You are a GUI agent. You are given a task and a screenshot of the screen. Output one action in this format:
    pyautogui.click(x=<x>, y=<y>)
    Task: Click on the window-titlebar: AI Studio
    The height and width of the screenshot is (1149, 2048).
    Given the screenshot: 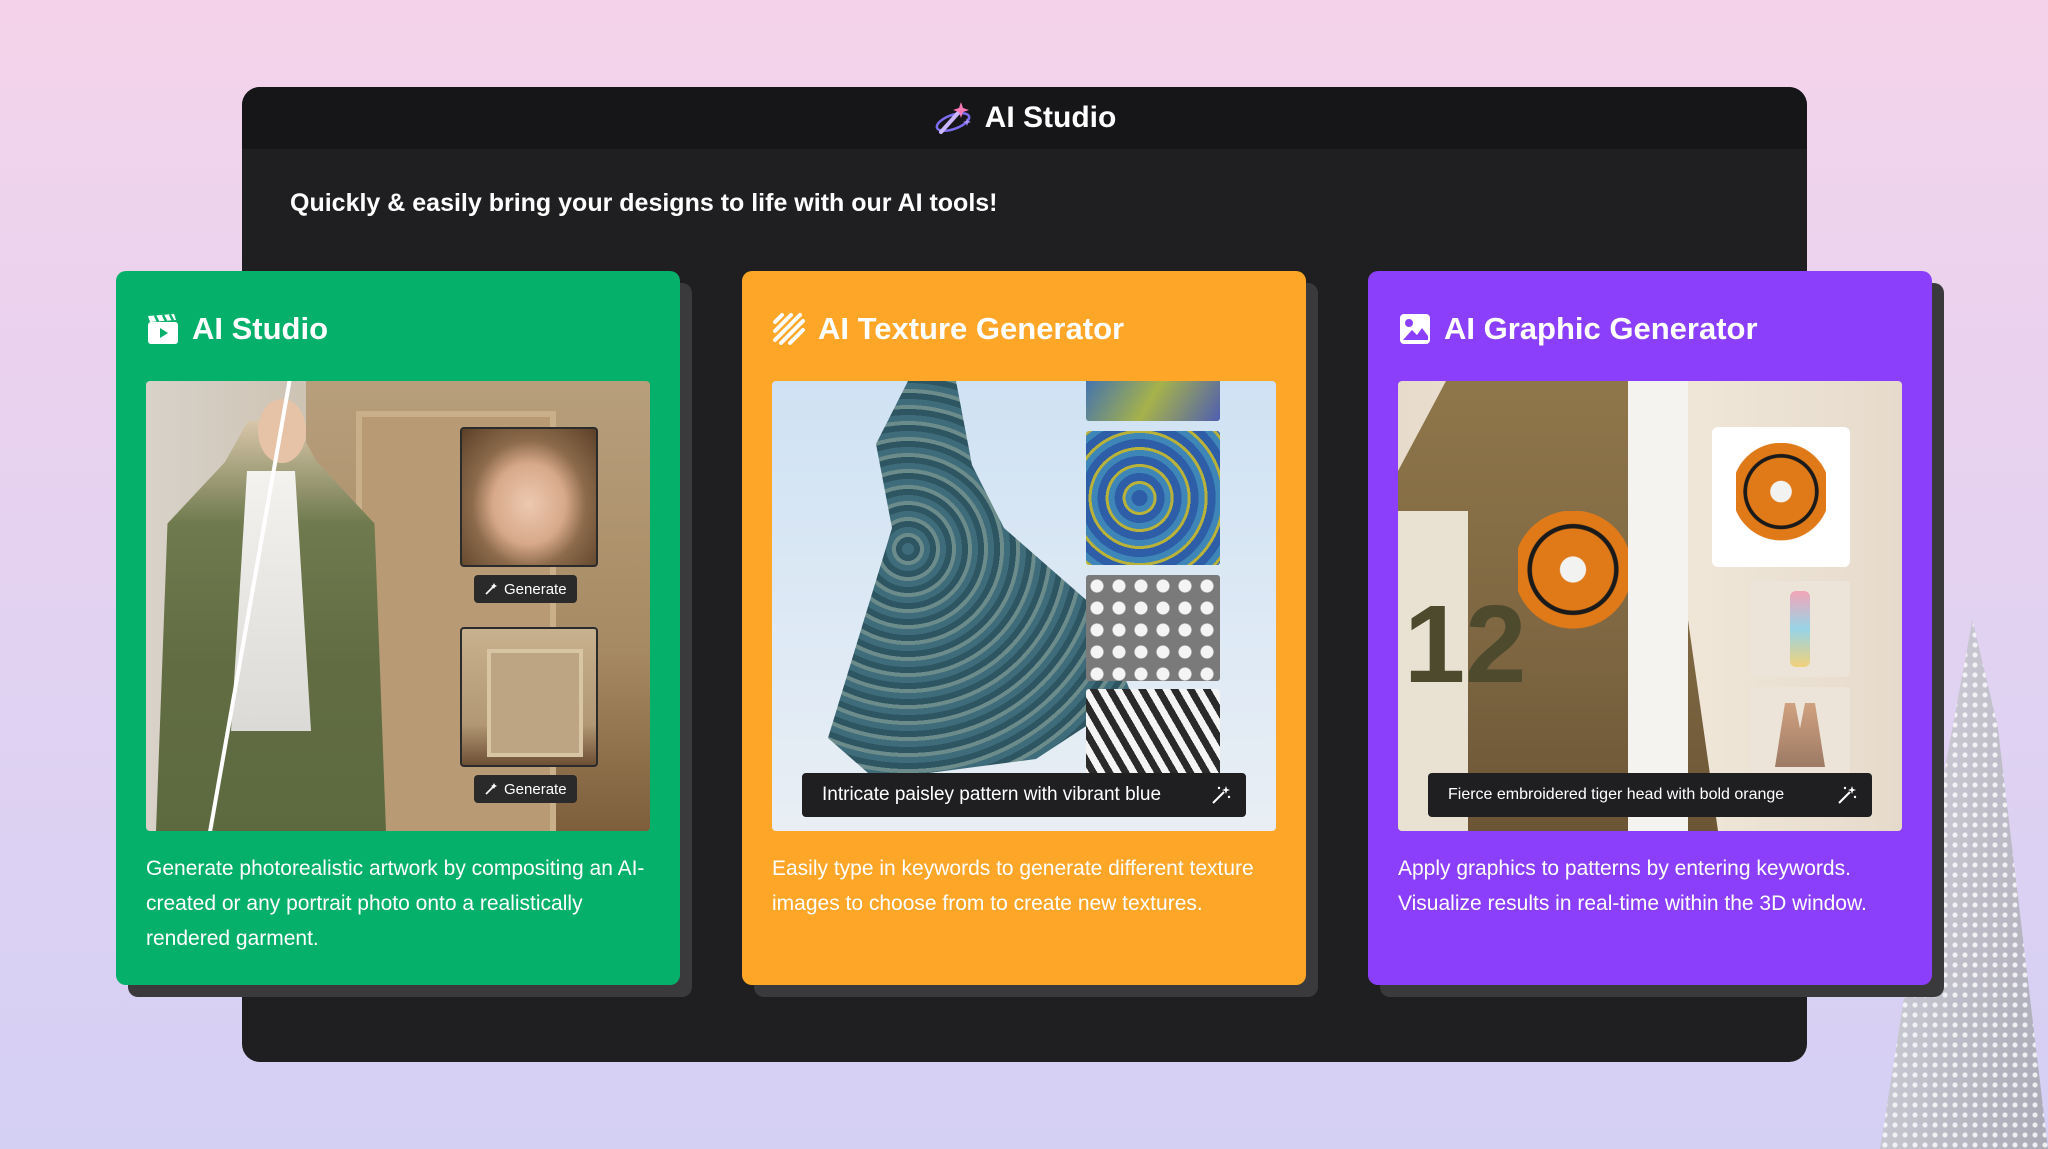 What is the action you would take?
    pyautogui.click(x=1024, y=118)
    